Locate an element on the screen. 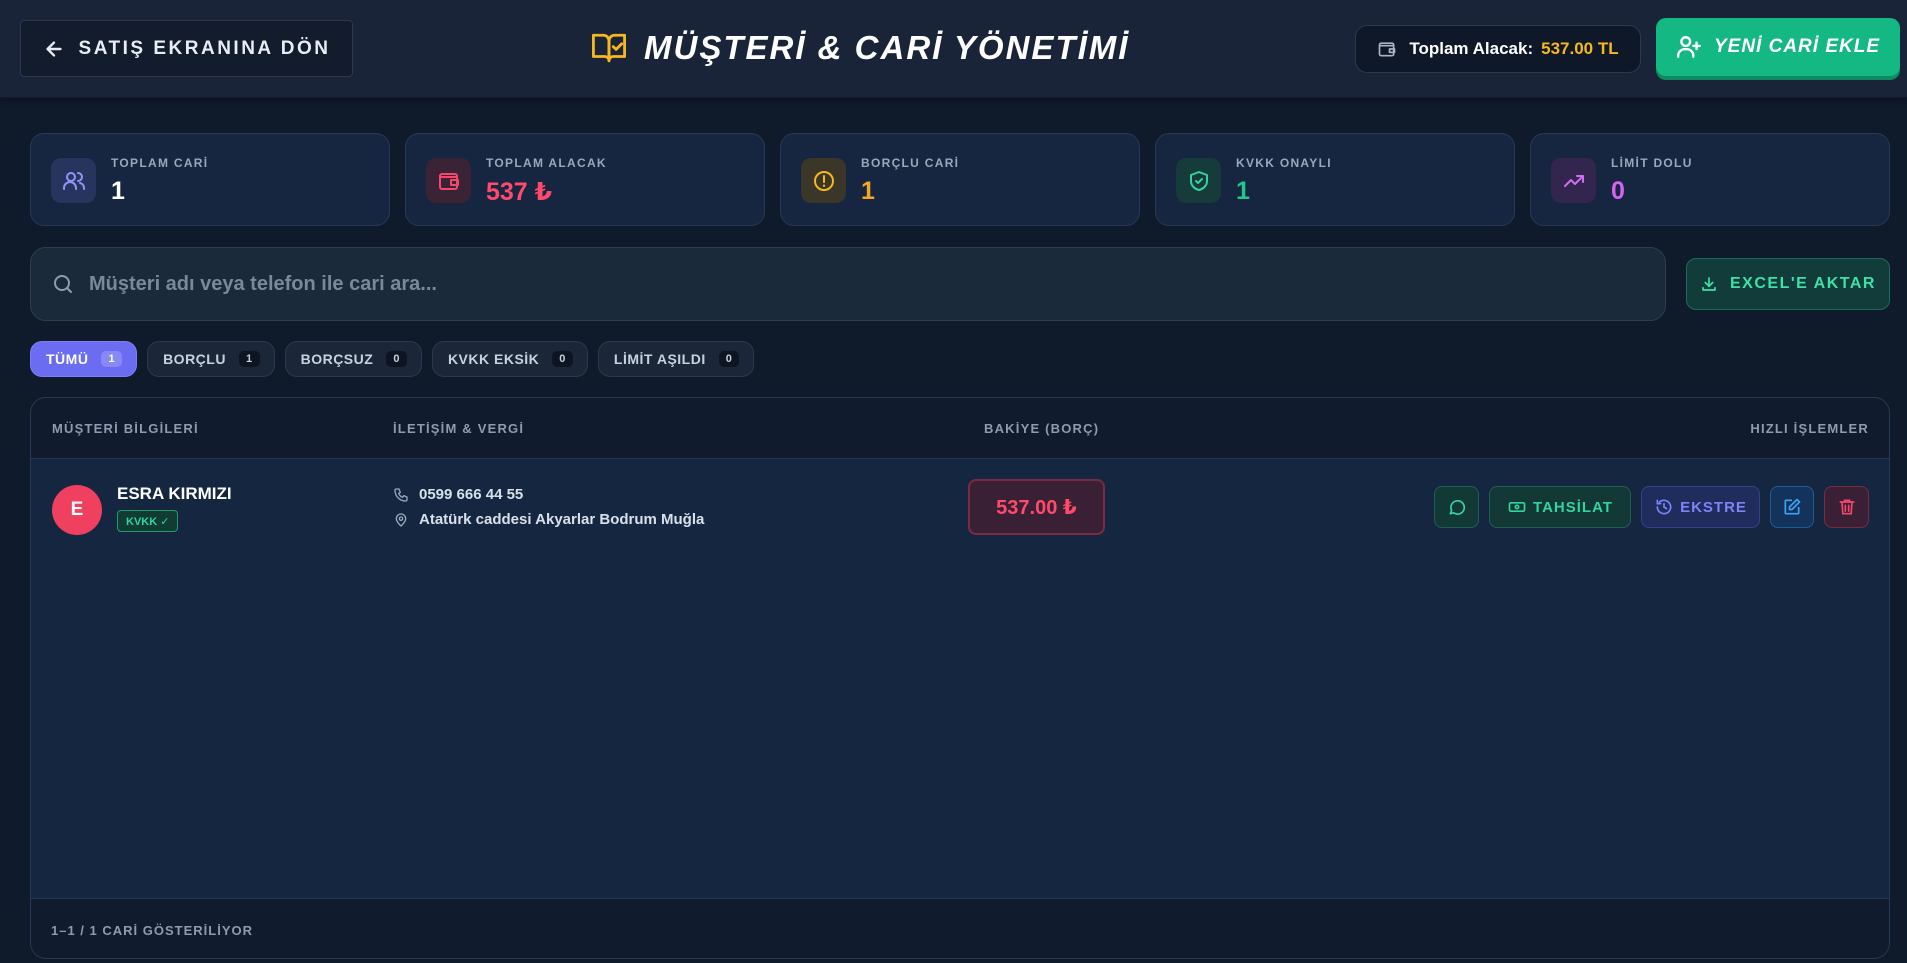 This screenshot has height=963, width=1907. shield-check-icon is located at coordinates (1198, 180).